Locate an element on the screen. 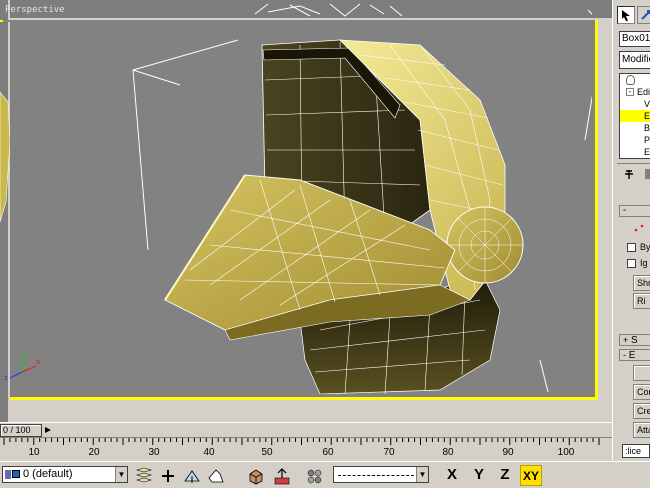 The image size is (650, 488). svg-text: z is located at coordinates (6, 378).